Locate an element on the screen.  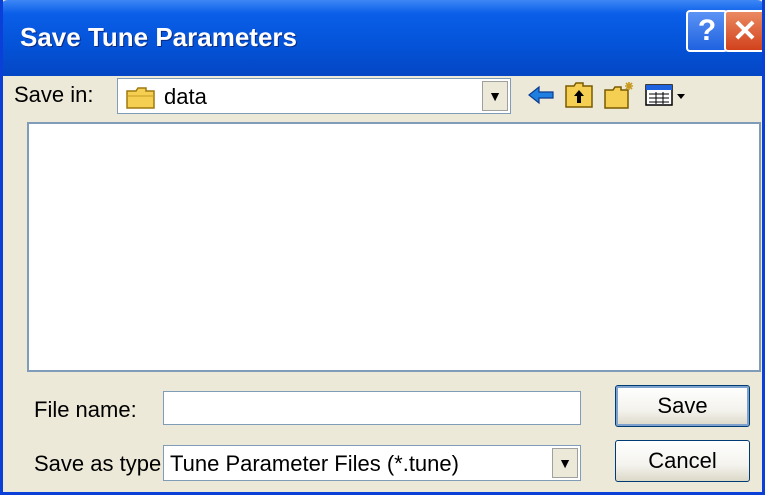
new-folder-icon is located at coordinates (619, 95).